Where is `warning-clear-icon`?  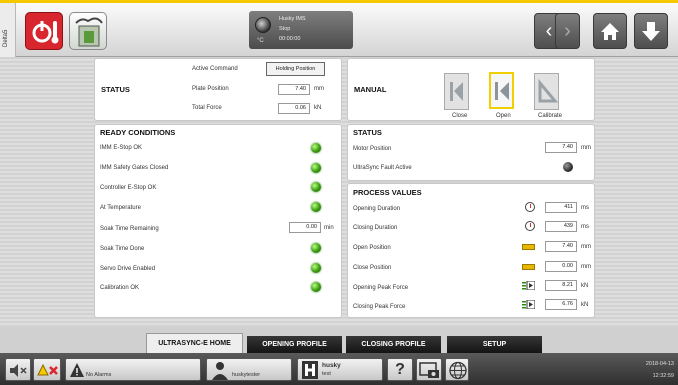 warning-clear-icon is located at coordinates (47, 369).